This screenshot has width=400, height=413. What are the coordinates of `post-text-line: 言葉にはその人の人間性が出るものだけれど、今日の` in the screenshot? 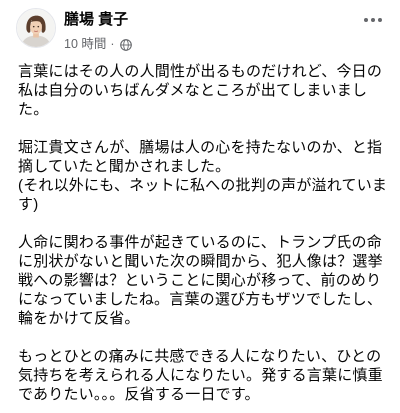 It's located at (200, 71).